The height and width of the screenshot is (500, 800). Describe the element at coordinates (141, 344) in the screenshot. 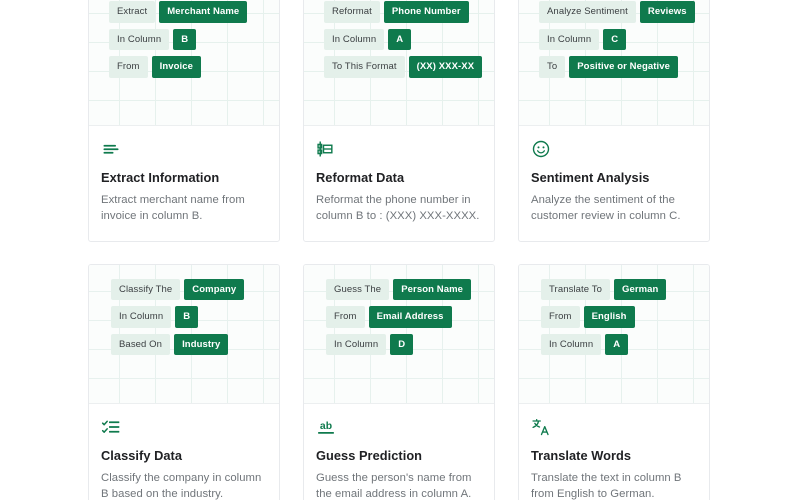

I see `formula-label-chip: Based On` at that location.